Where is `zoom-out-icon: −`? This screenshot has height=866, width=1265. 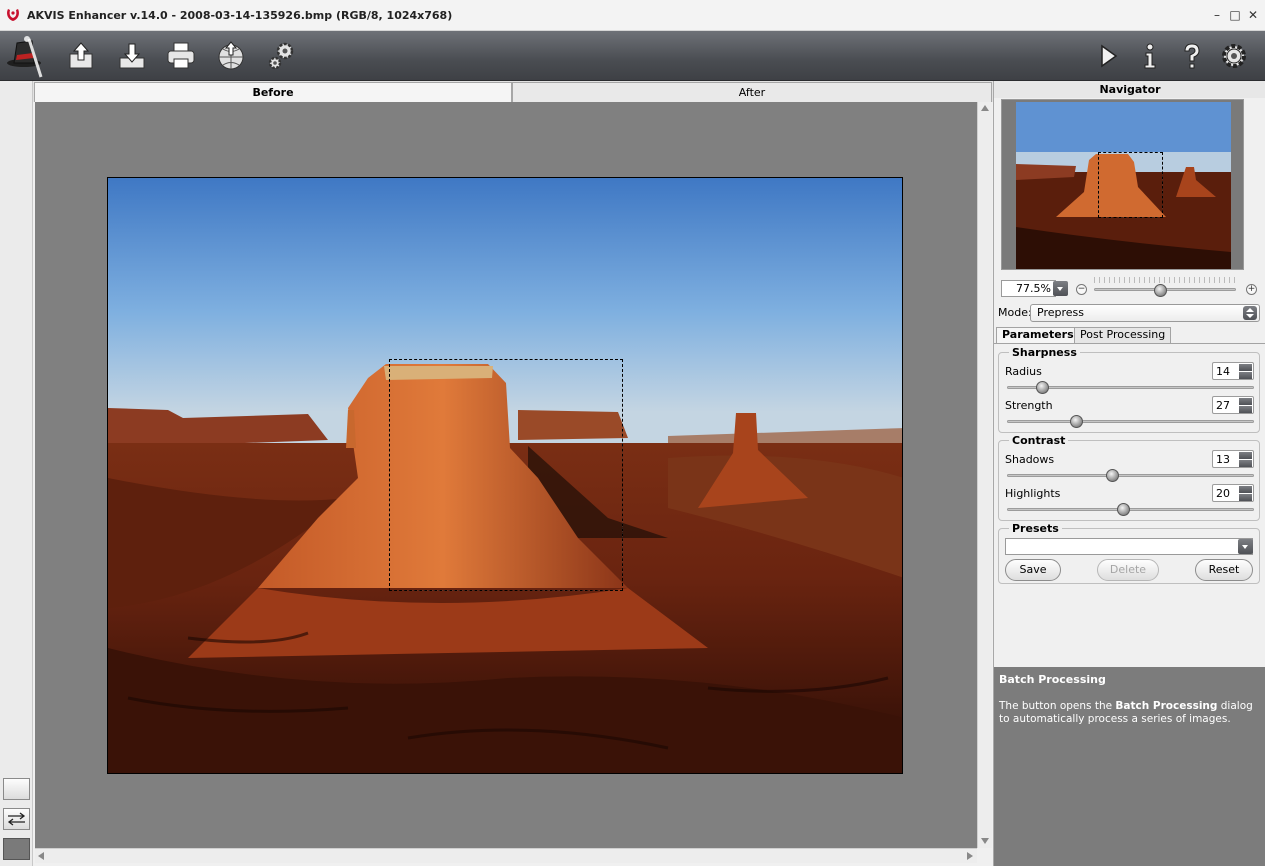 zoom-out-icon: − is located at coordinates (1081, 289).